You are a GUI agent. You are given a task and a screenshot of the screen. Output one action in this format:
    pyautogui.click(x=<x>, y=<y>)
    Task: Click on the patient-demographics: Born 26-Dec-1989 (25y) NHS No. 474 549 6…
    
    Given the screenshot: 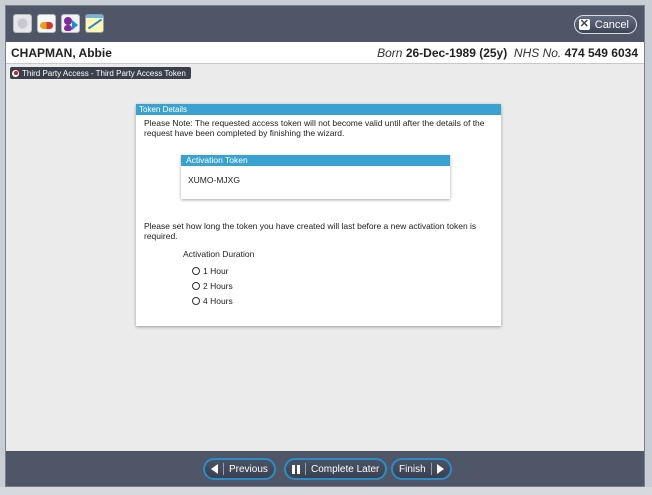 What is the action you would take?
    pyautogui.click(x=507, y=53)
    